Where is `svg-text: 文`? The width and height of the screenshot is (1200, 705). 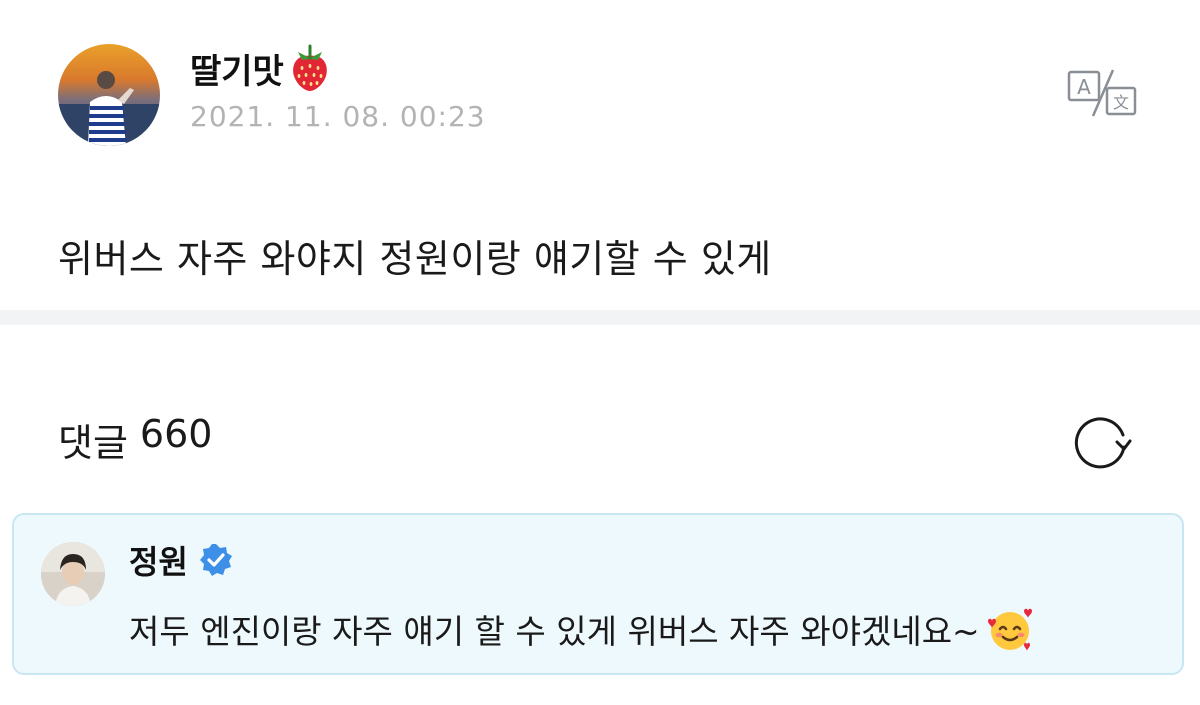 svg-text: 文 is located at coordinates (1121, 102).